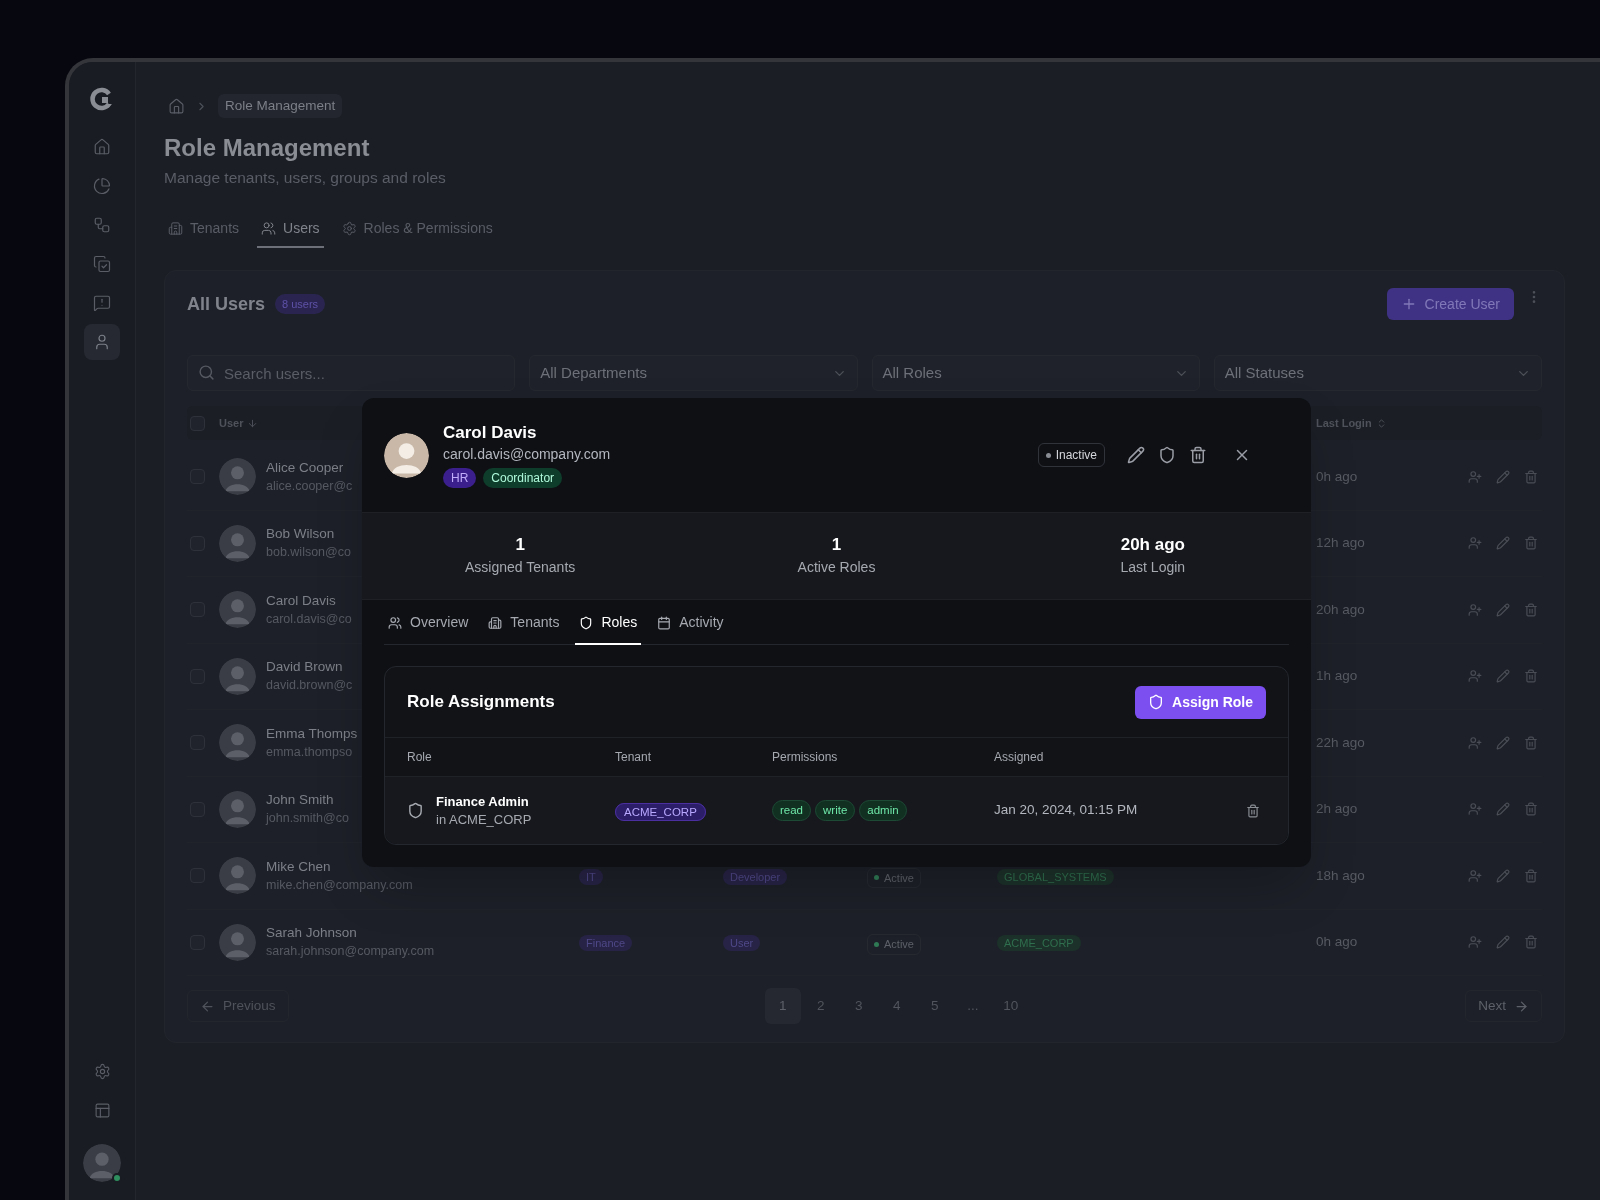  I want to click on user-email: carol.davis@co, so click(309, 619).